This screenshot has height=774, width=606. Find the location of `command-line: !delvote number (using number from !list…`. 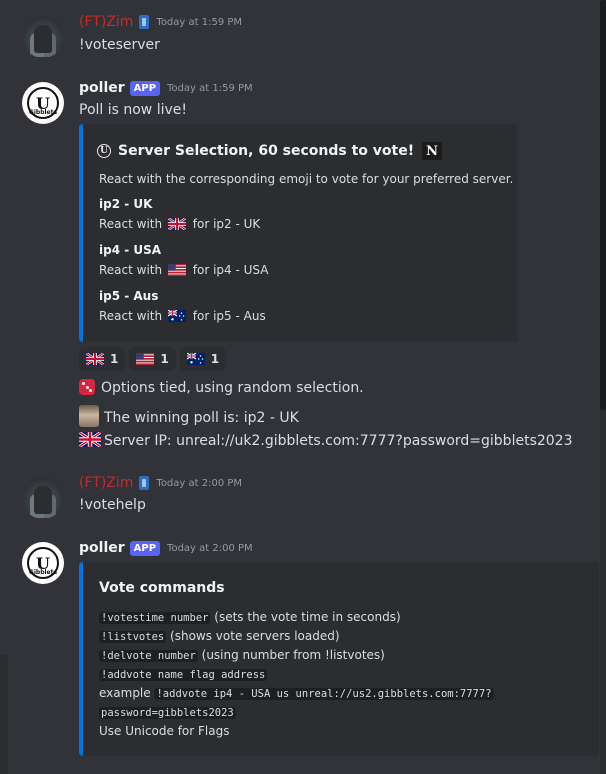

command-line: !delvote number (using number from !list… is located at coordinates (242, 655).